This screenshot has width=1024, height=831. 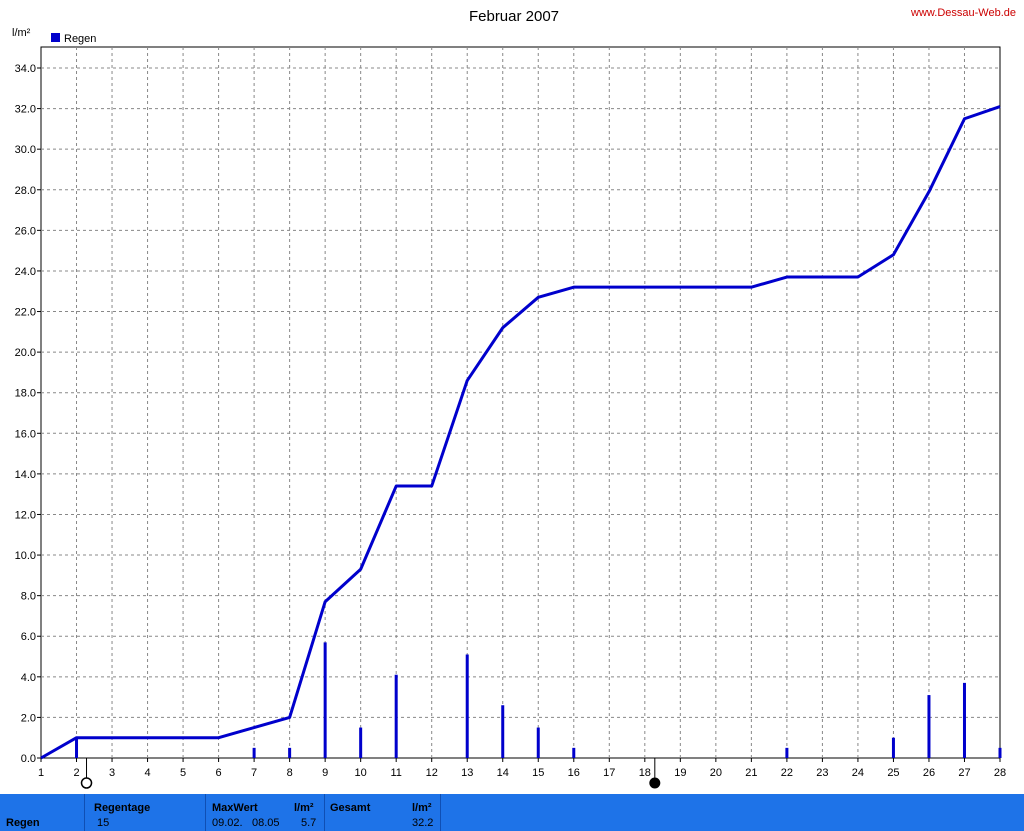 I want to click on x-tick-label: 13, so click(x=467, y=773).